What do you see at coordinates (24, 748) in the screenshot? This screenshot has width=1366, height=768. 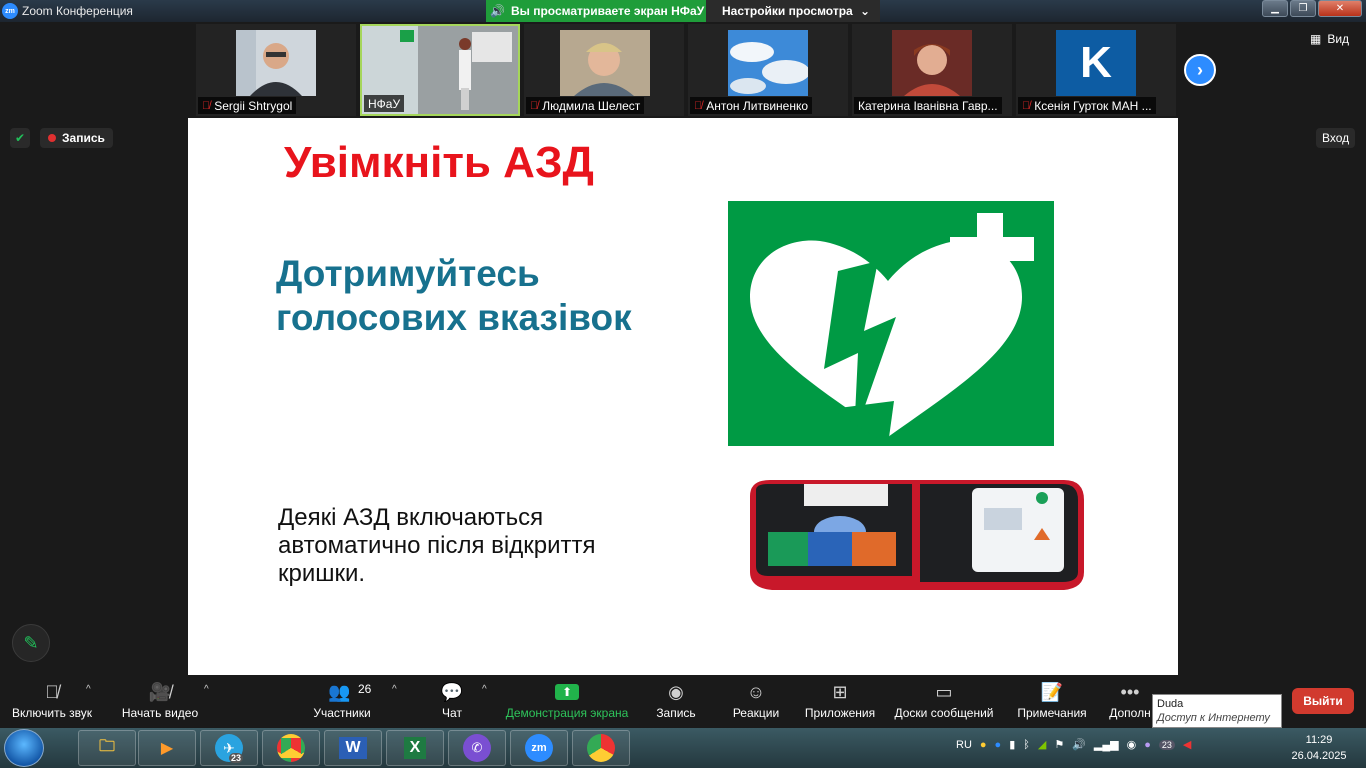 I see `windows-start-button` at bounding box center [24, 748].